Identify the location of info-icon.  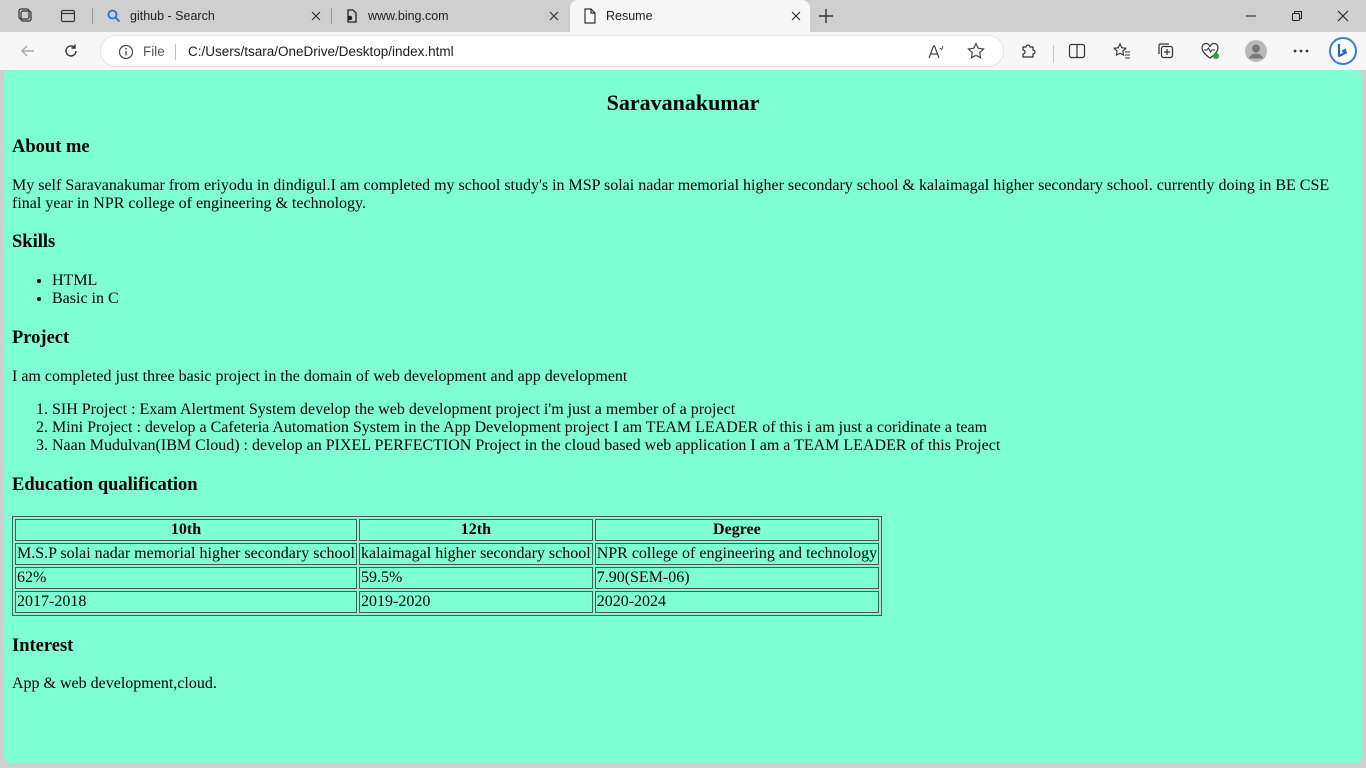
(126, 52).